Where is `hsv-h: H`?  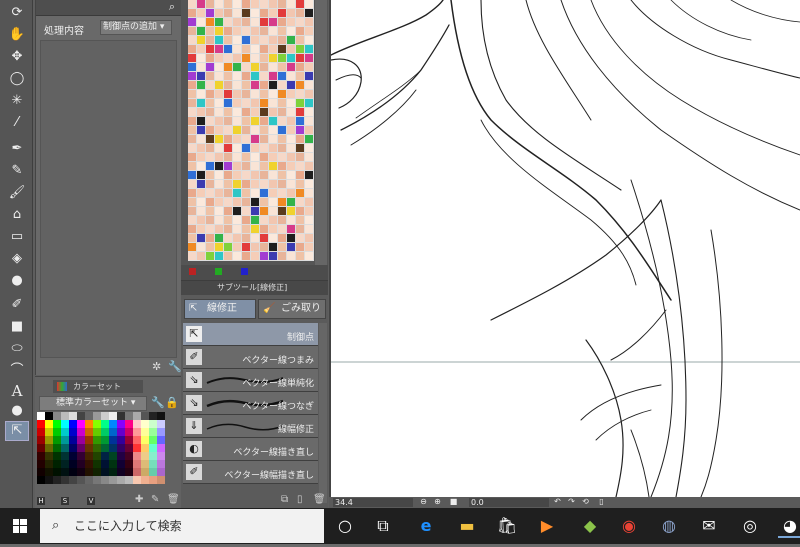 hsv-h: H is located at coordinates (41, 501).